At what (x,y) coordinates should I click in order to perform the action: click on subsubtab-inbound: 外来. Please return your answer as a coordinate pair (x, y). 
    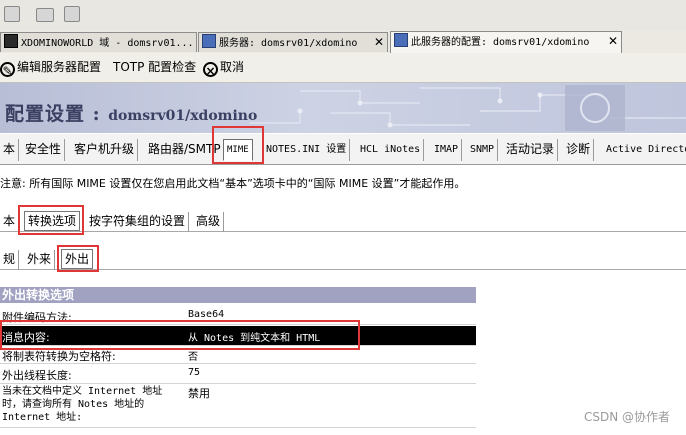
    Looking at the image, I should click on (40, 260).